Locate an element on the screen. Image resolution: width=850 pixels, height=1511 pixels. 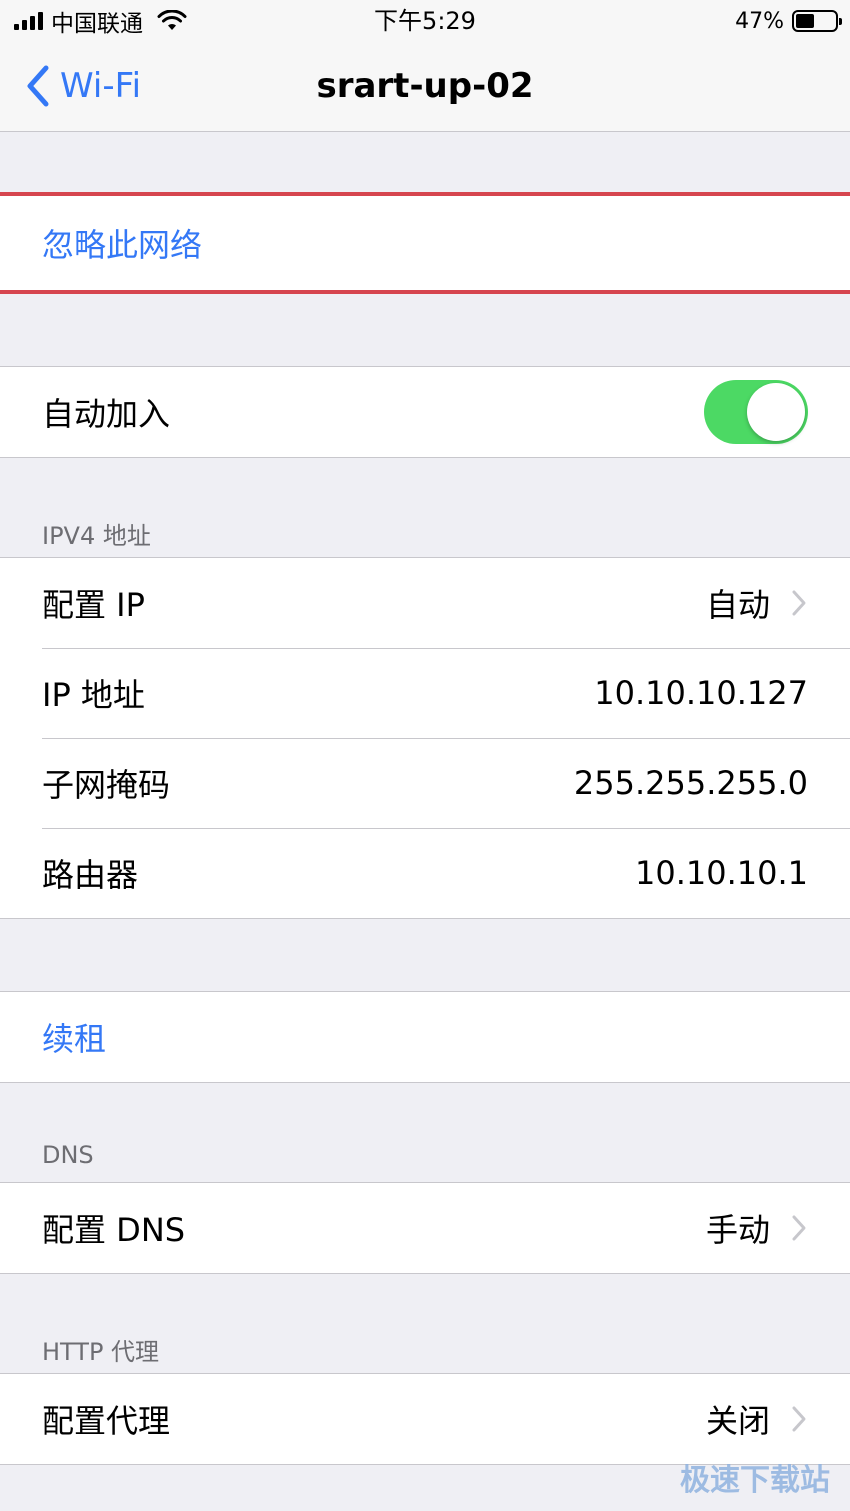
page-title: srart-up-02 is located at coordinates (425, 86).